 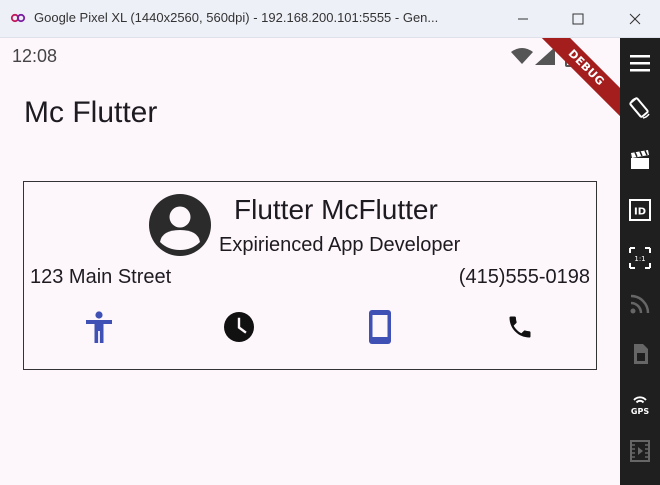 I want to click on close-button, so click(x=635, y=19).